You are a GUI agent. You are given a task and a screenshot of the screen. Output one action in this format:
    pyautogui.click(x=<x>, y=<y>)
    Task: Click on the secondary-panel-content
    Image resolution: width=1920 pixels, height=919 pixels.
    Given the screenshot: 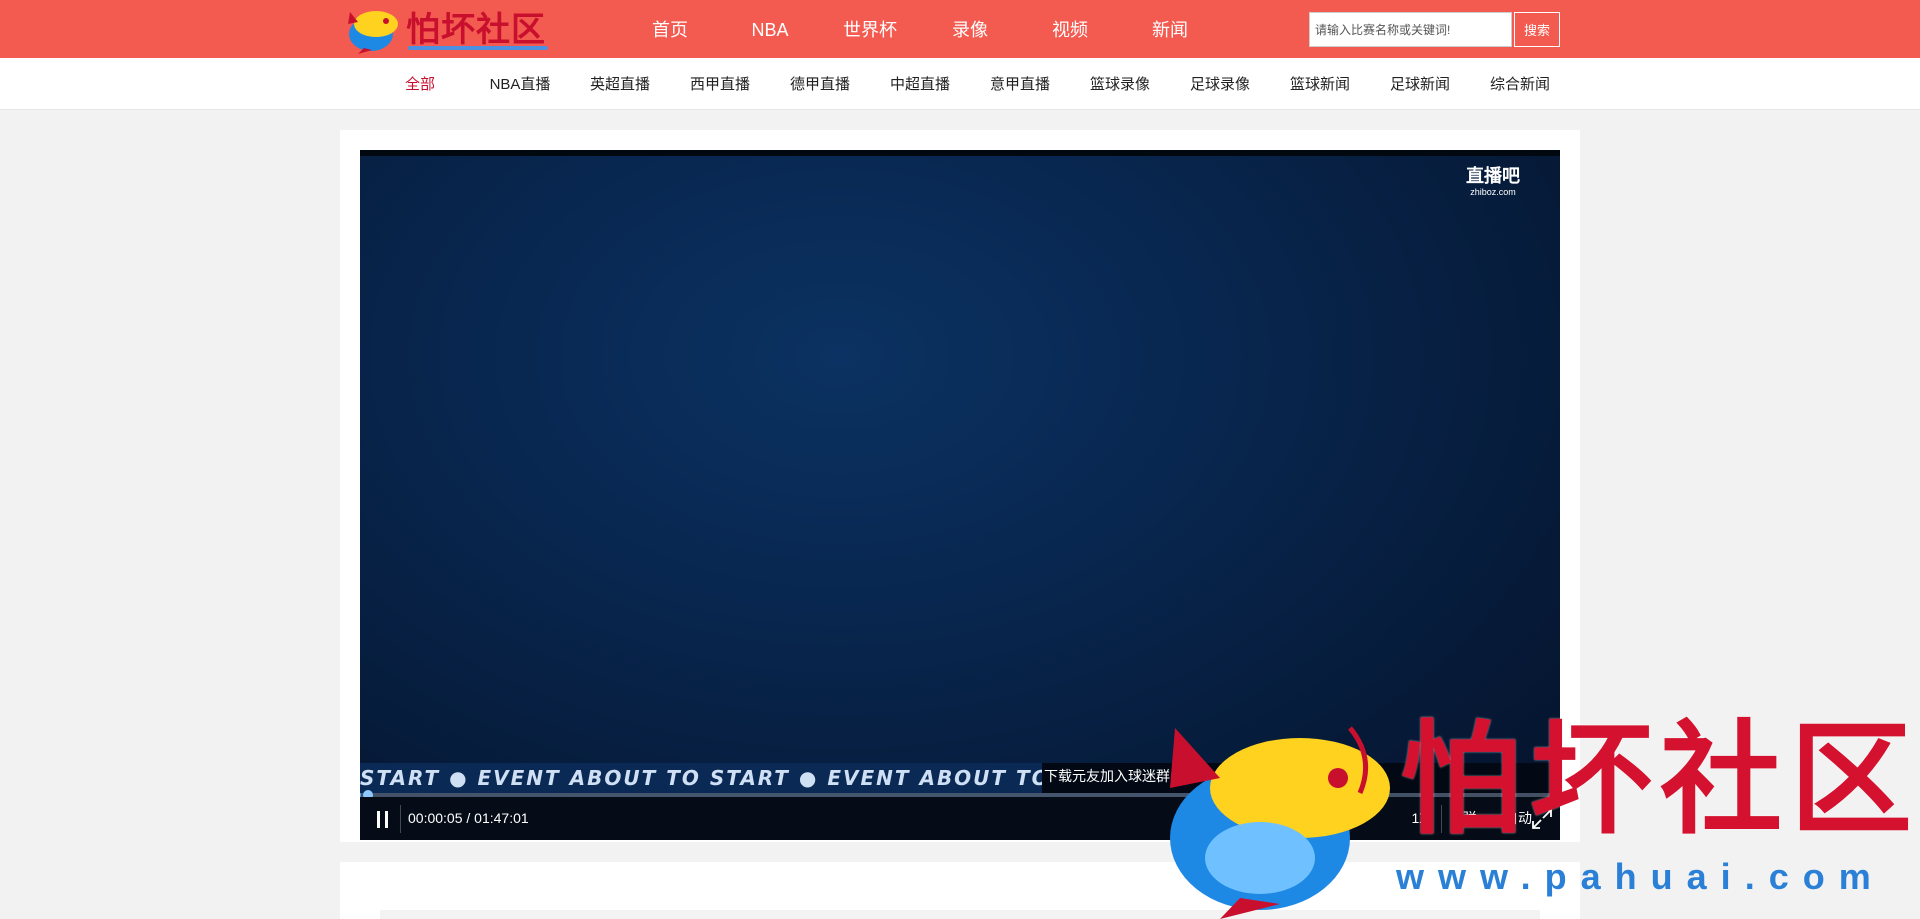 What is the action you would take?
    pyautogui.click(x=960, y=914)
    